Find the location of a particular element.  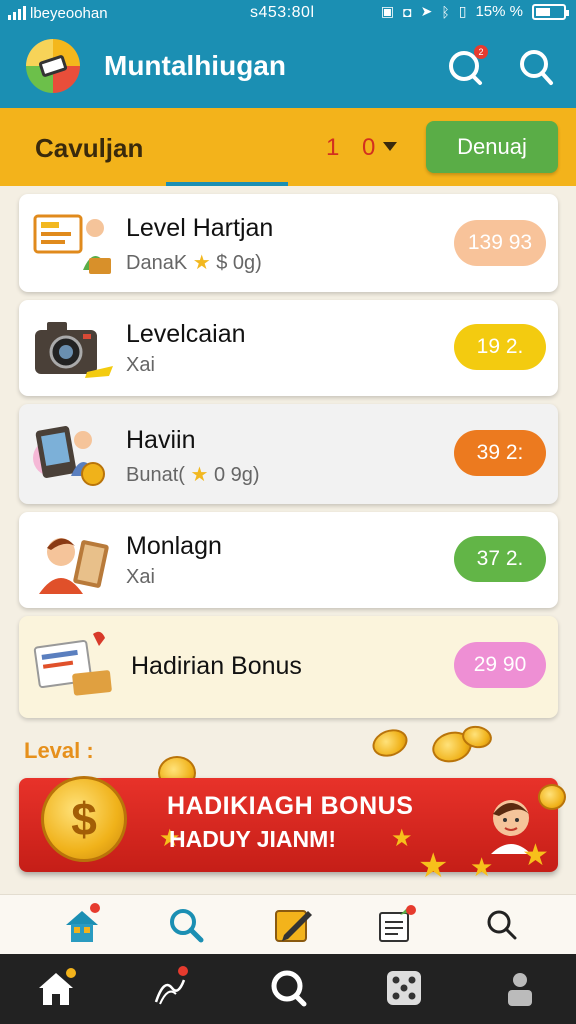

sys-search is located at coordinates (288, 988).